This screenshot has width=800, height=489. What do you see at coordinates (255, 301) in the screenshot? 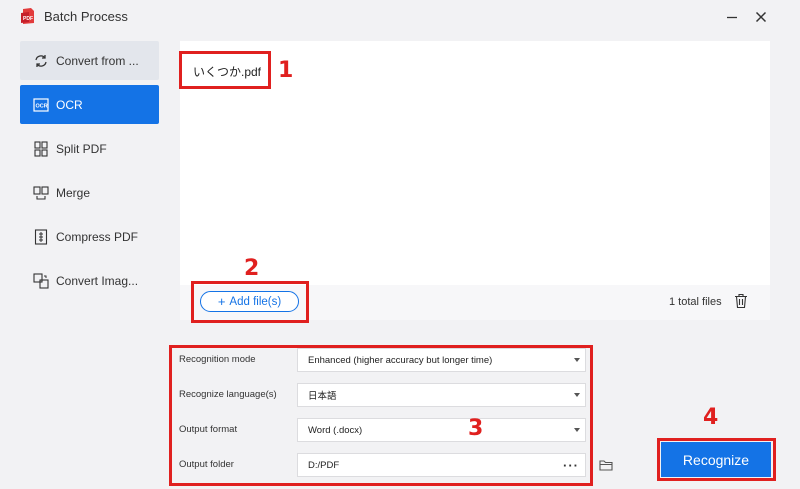
I see `add-files-label: Add file(s)` at bounding box center [255, 301].